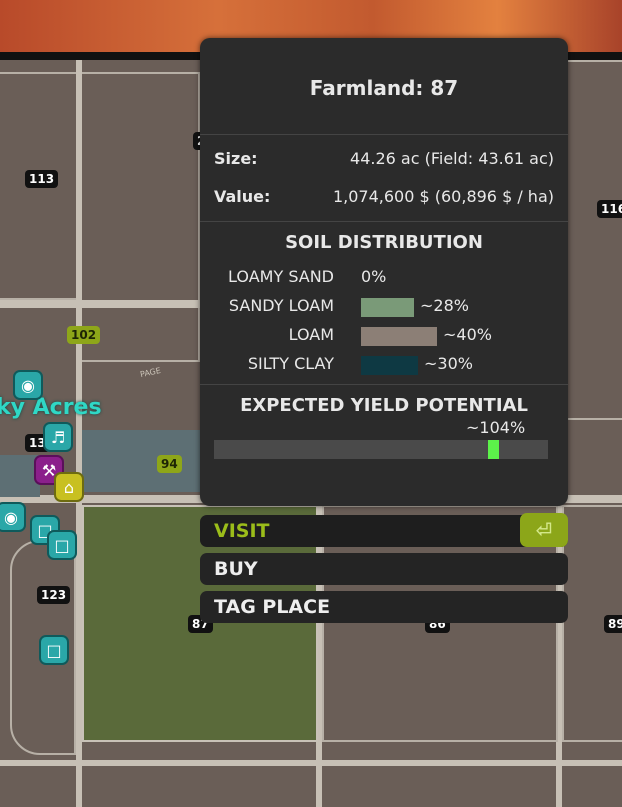 The image size is (622, 807). What do you see at coordinates (384, 88) in the screenshot?
I see `farmland-title: Farmland: 87` at bounding box center [384, 88].